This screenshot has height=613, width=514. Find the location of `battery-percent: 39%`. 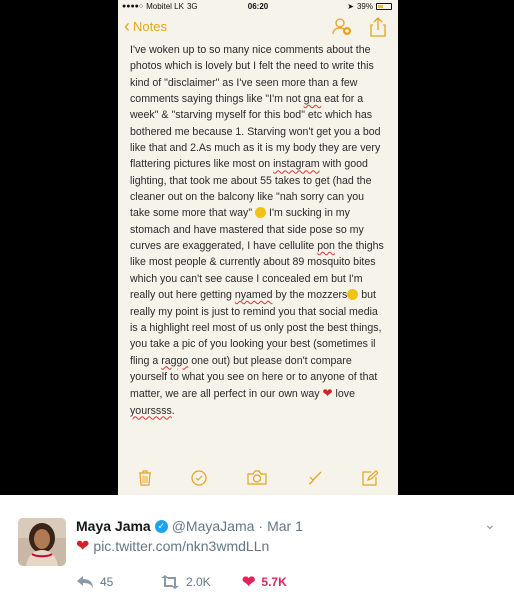

battery-percent: 39% is located at coordinates (364, 6).